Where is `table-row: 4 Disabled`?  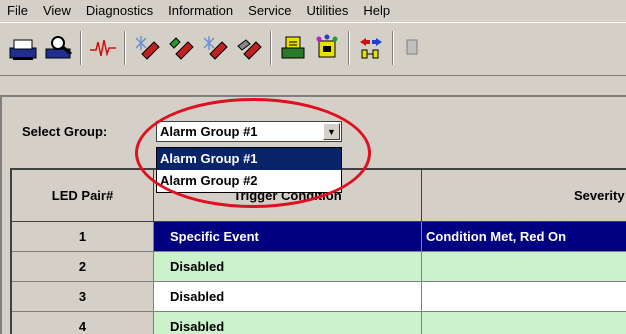 table-row: 4 Disabled is located at coordinates (319, 323).